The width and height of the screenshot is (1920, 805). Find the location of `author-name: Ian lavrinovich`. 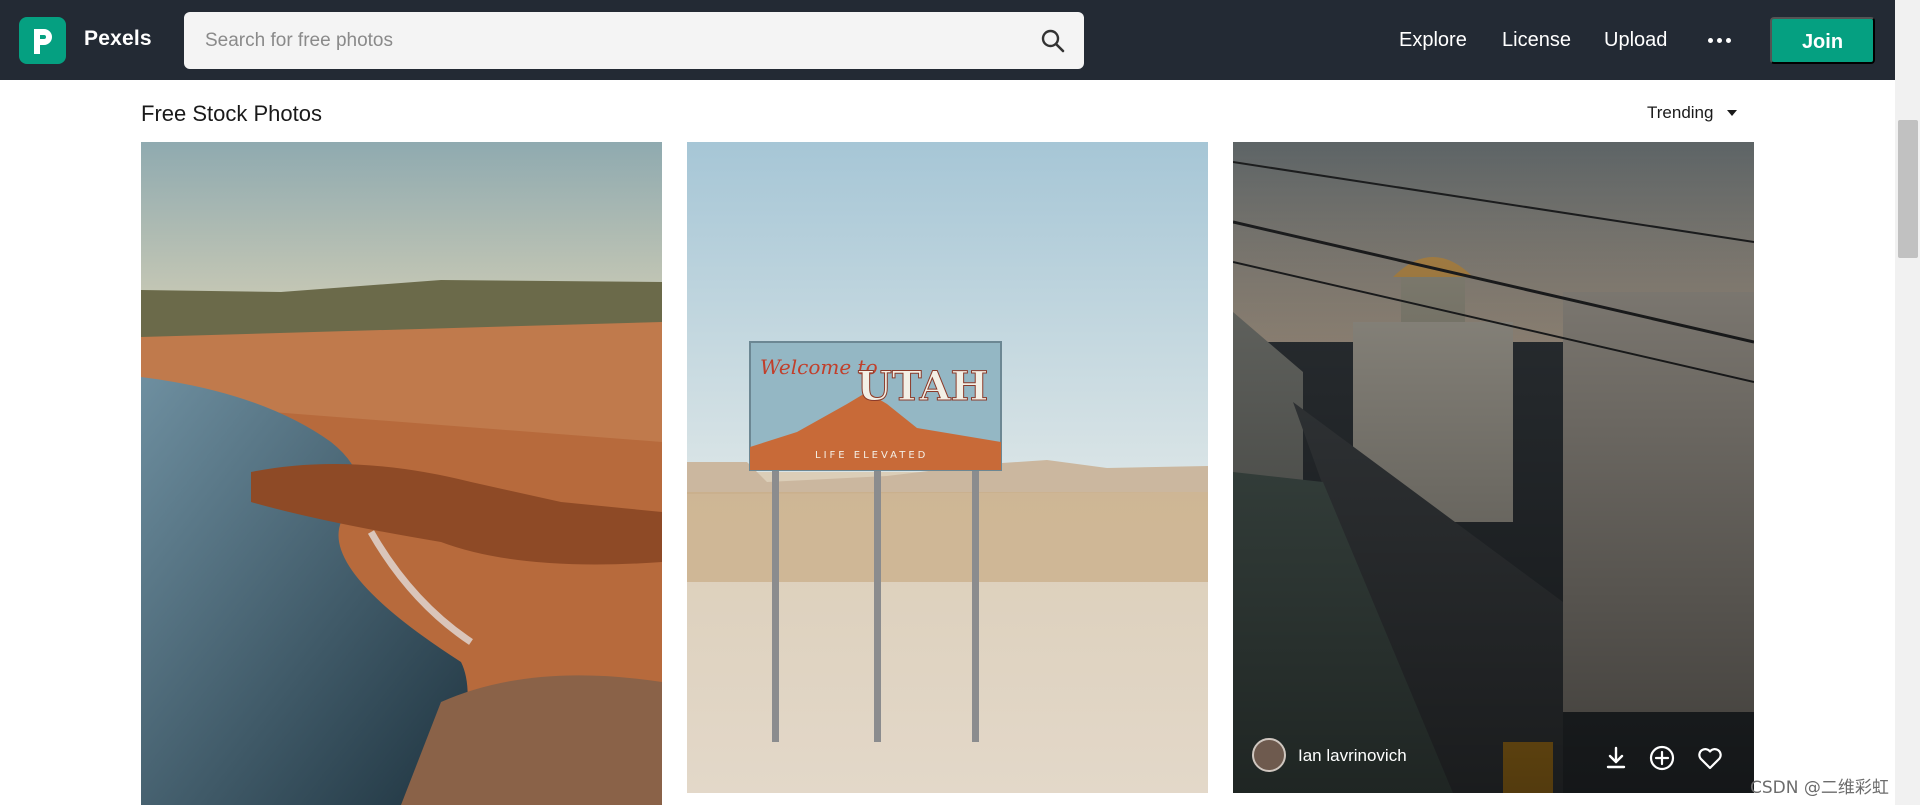

author-name: Ian lavrinovich is located at coordinates (1352, 756).